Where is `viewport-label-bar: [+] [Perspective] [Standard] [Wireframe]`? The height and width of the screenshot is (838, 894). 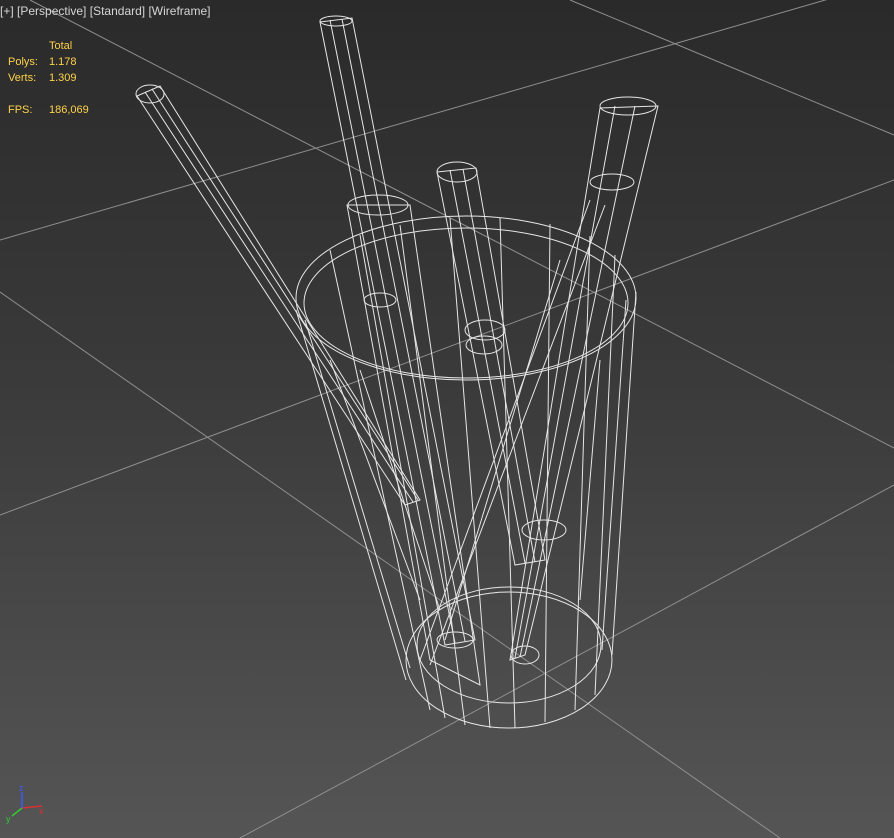
viewport-label-bar: [+] [Perspective] [Standard] [Wireframe] is located at coordinates (105, 11).